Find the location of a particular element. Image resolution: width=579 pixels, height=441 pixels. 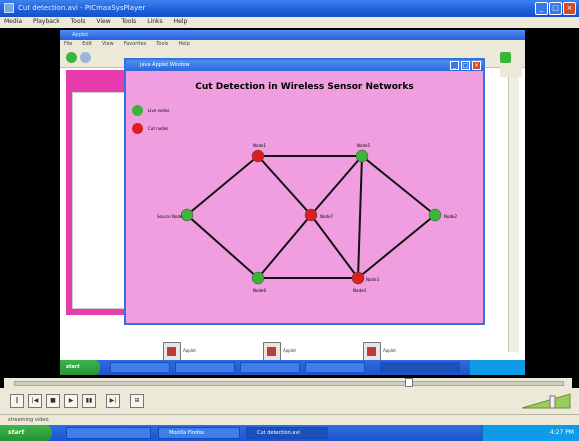

menu-item: Help is located at coordinates (181, 21).